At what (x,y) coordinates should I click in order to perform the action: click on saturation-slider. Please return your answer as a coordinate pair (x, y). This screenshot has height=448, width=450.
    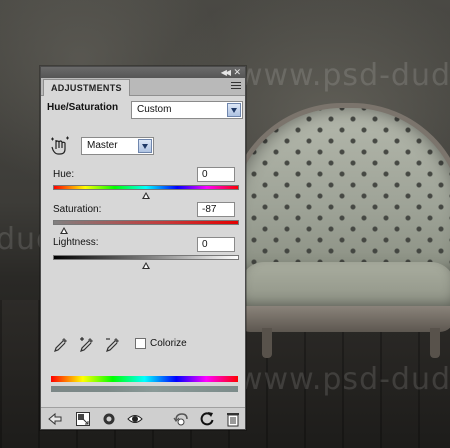
    Looking at the image, I should click on (146, 222).